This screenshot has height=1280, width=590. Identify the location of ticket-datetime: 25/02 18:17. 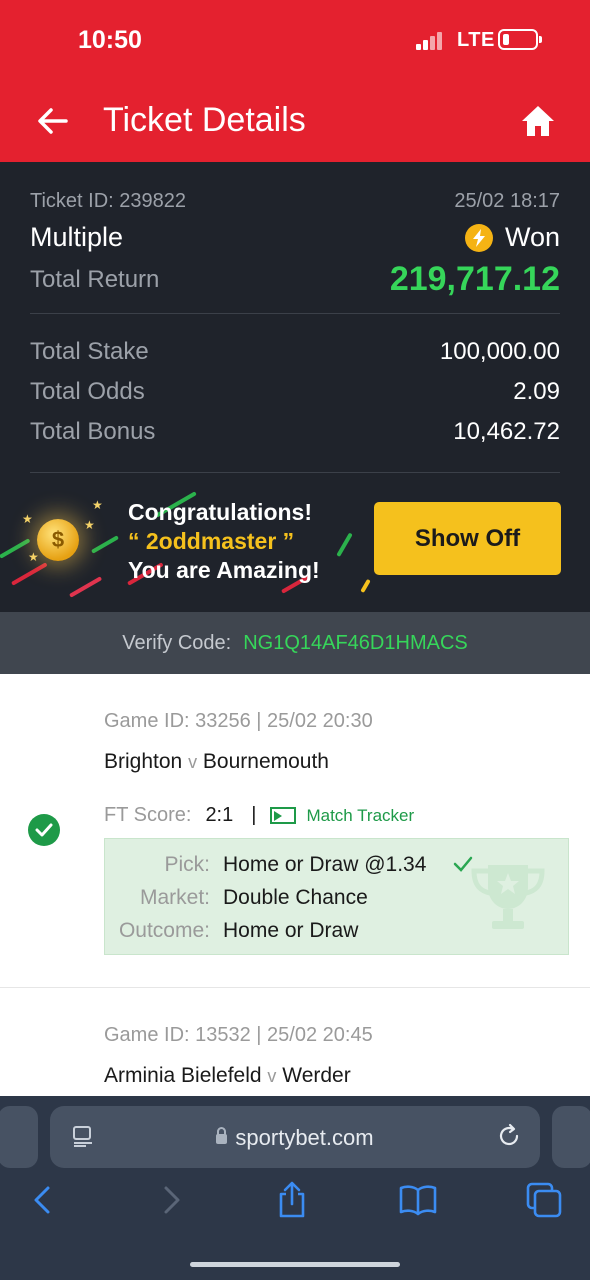
(507, 201).